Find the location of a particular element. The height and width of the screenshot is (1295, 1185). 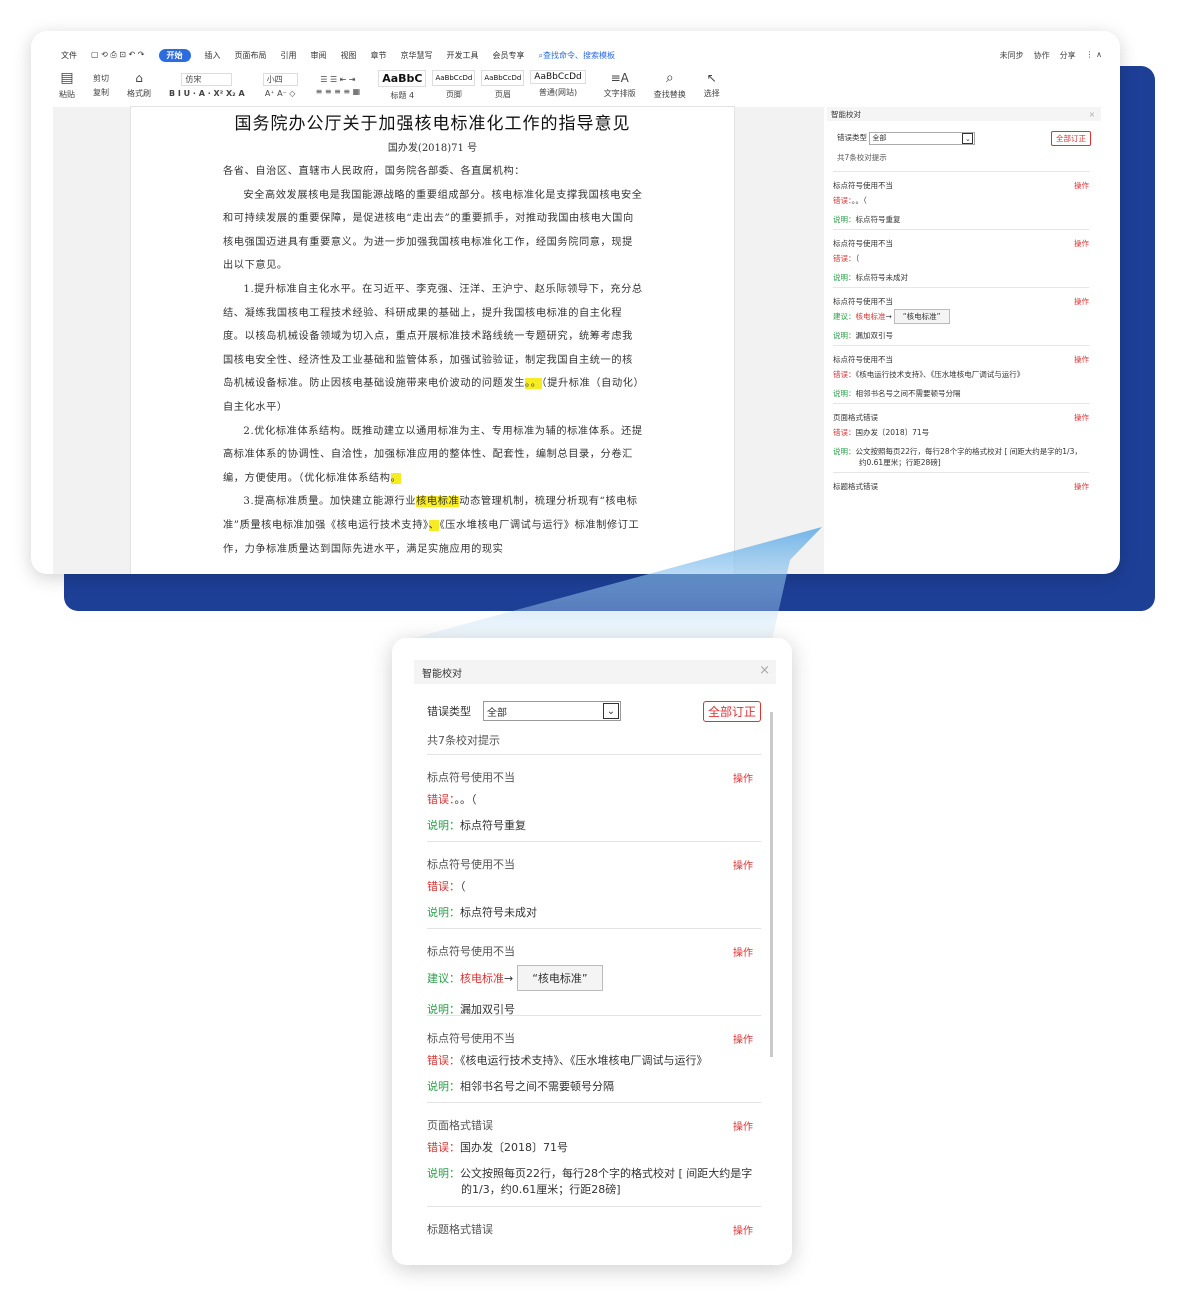

style-footer: AaBbCcDd is located at coordinates (454, 77).